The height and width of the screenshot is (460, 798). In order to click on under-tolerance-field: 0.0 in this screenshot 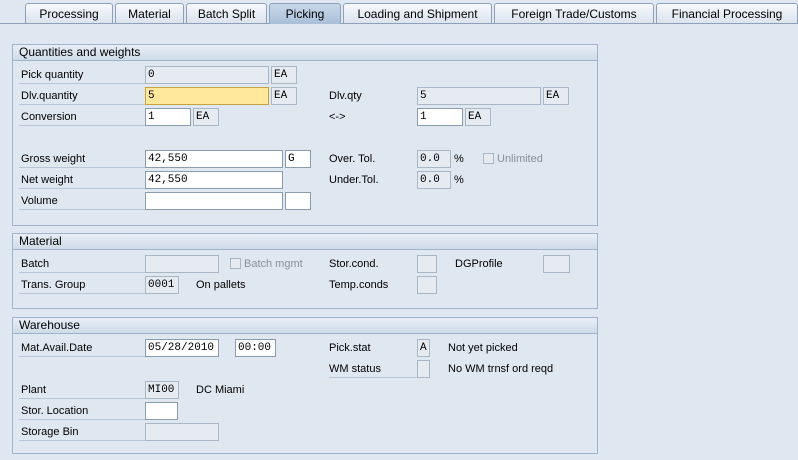, I will do `click(434, 180)`.